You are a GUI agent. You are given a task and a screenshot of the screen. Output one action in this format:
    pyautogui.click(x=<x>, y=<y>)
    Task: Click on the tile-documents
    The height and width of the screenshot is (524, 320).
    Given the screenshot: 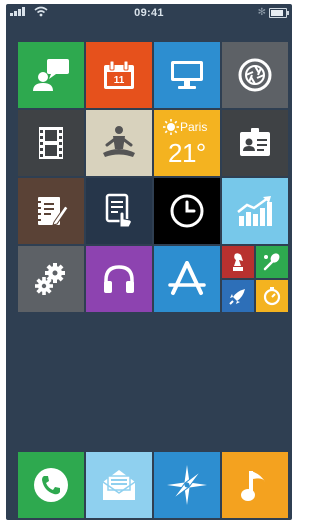 What is the action you would take?
    pyautogui.click(x=119, y=211)
    